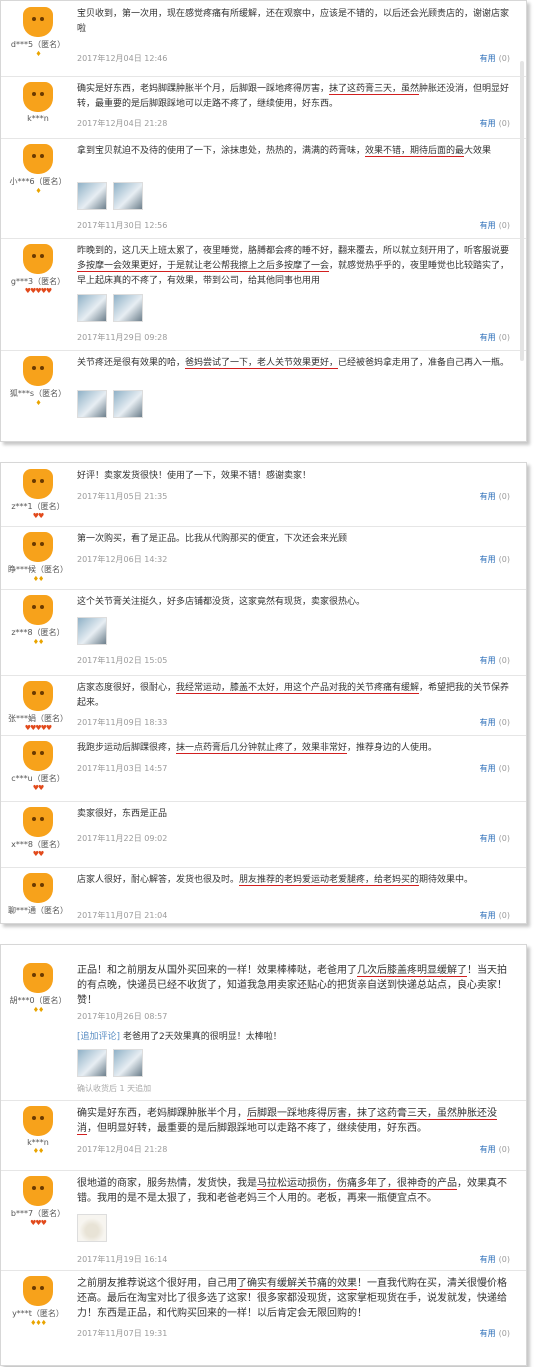 The height and width of the screenshot is (1367, 539). Describe the element at coordinates (38, 54) in the screenshot. I see `level-badge-icon: ♦` at that location.